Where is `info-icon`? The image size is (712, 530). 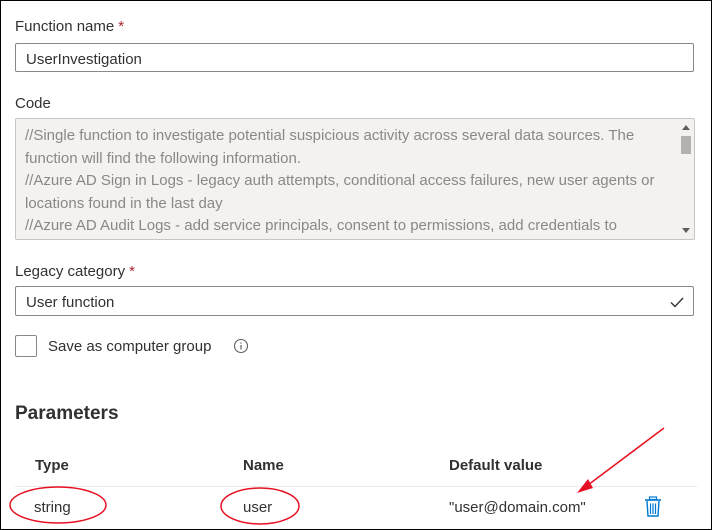
info-icon is located at coordinates (241, 346).